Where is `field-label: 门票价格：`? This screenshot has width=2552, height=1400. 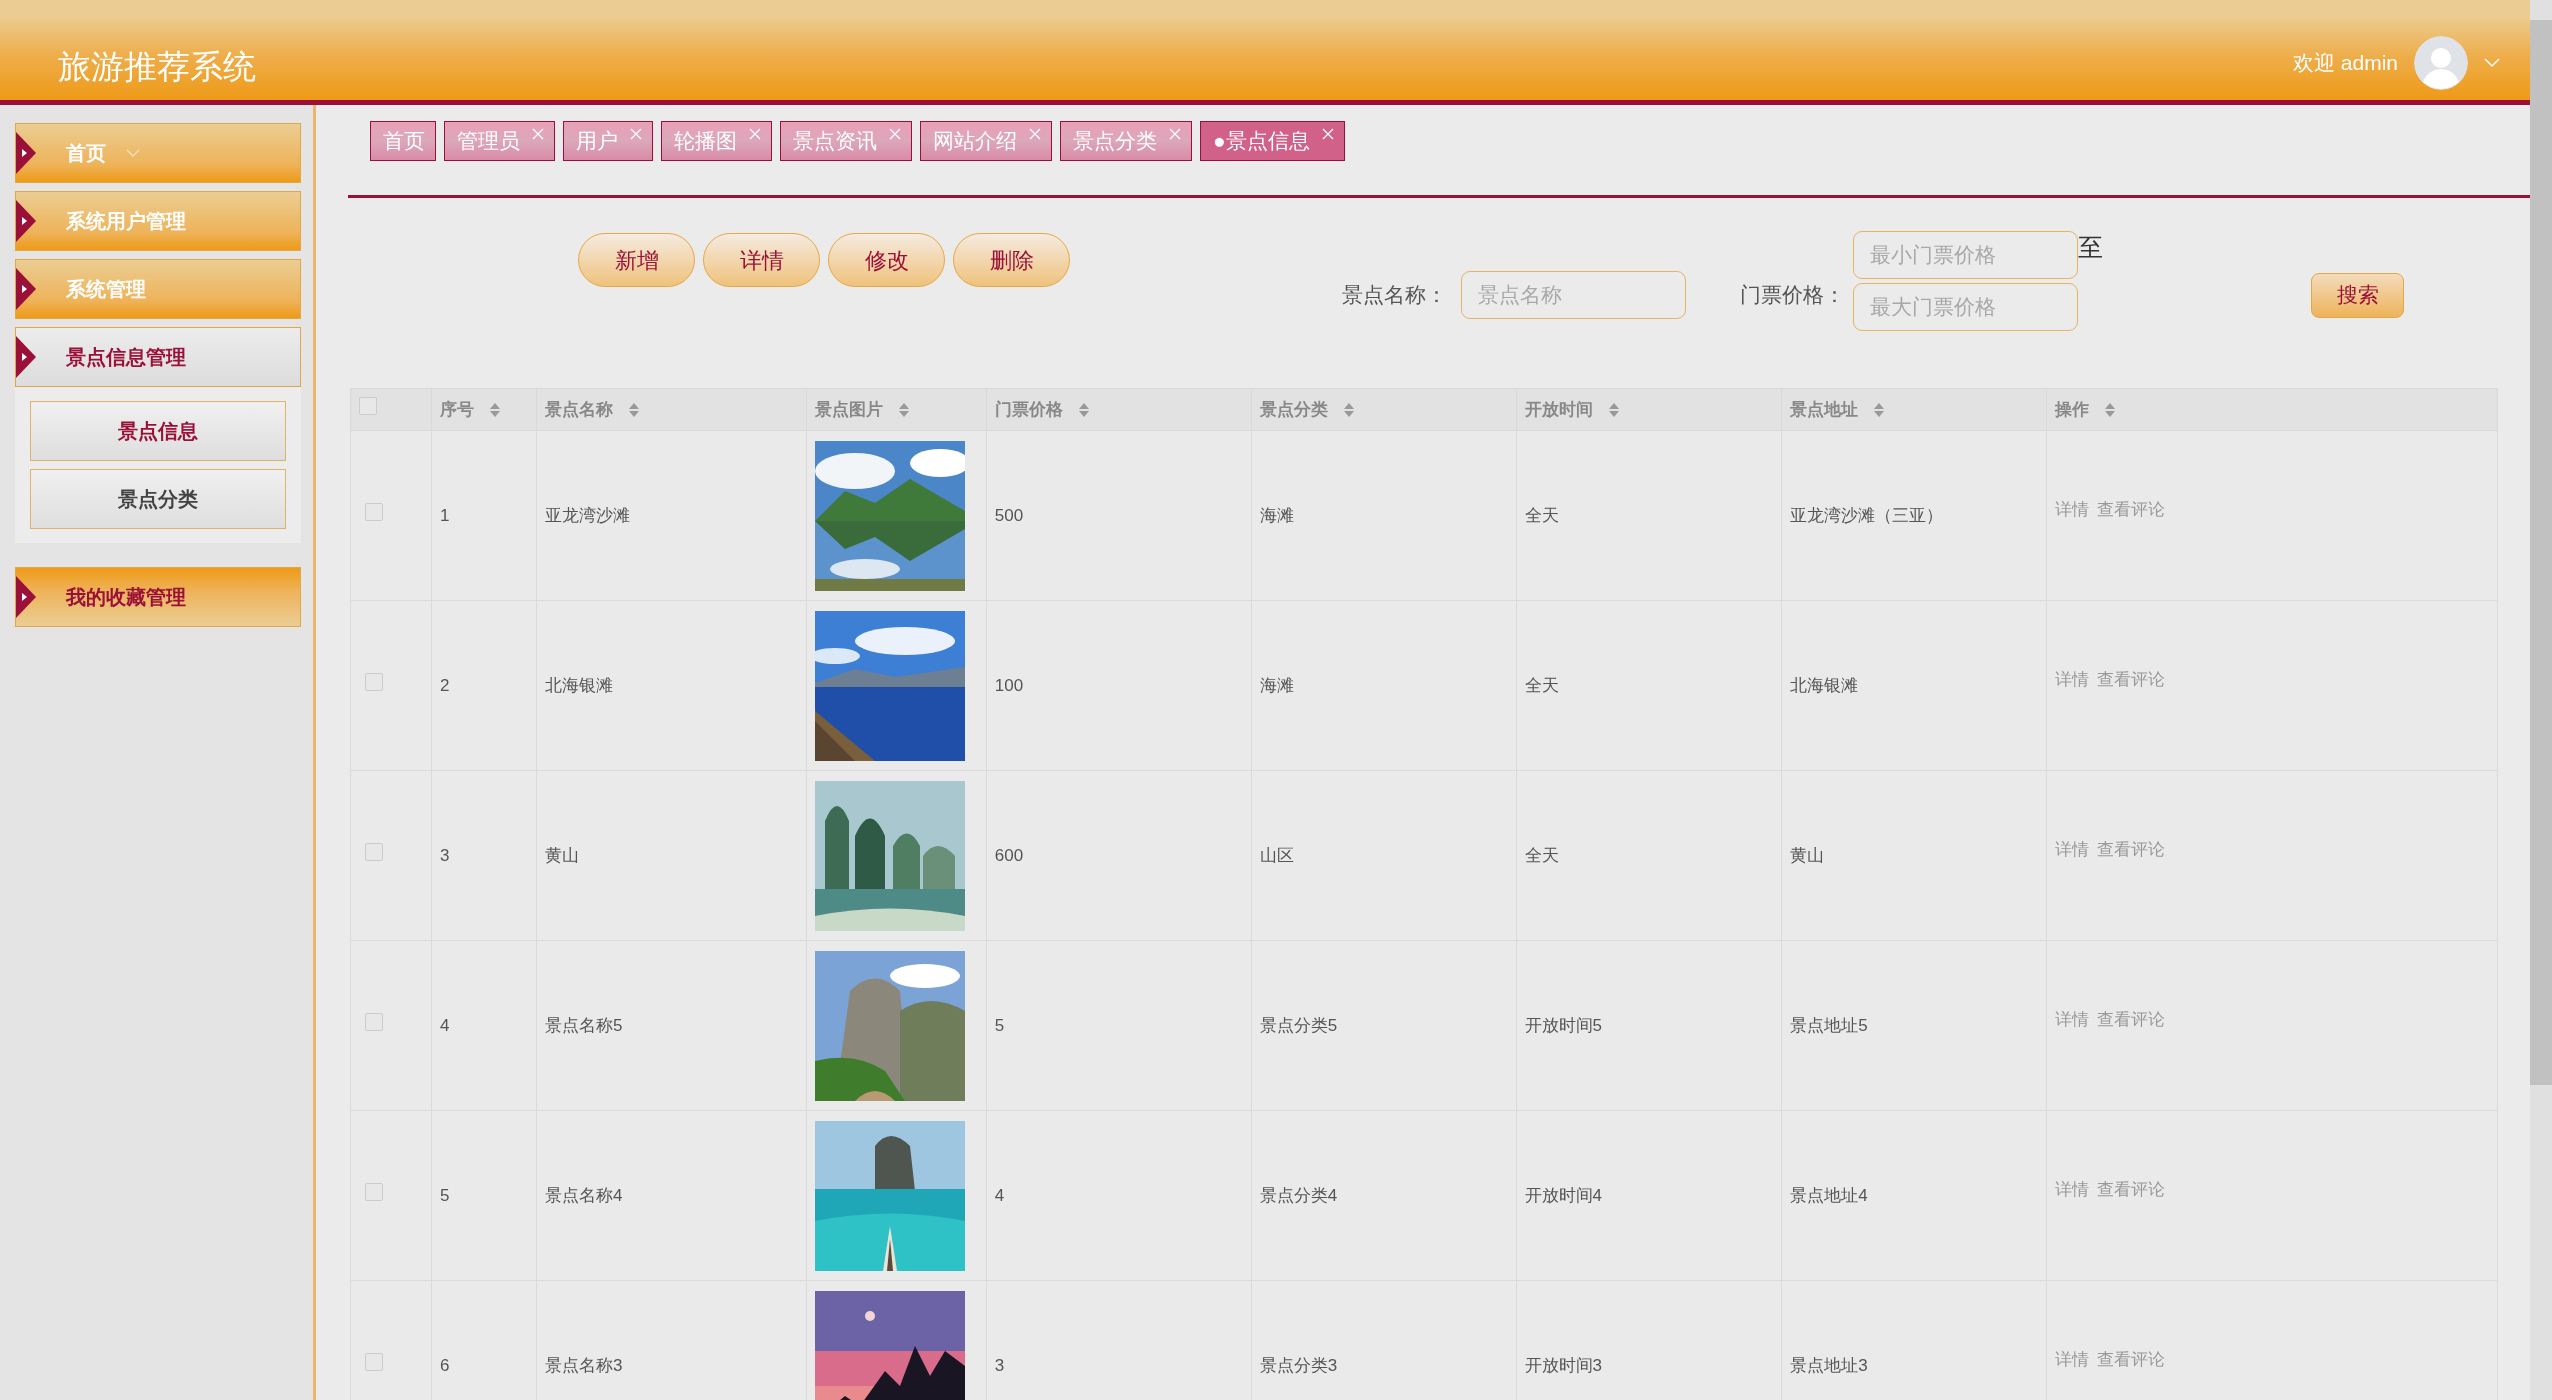
field-label: 门票价格： is located at coordinates (1792, 295).